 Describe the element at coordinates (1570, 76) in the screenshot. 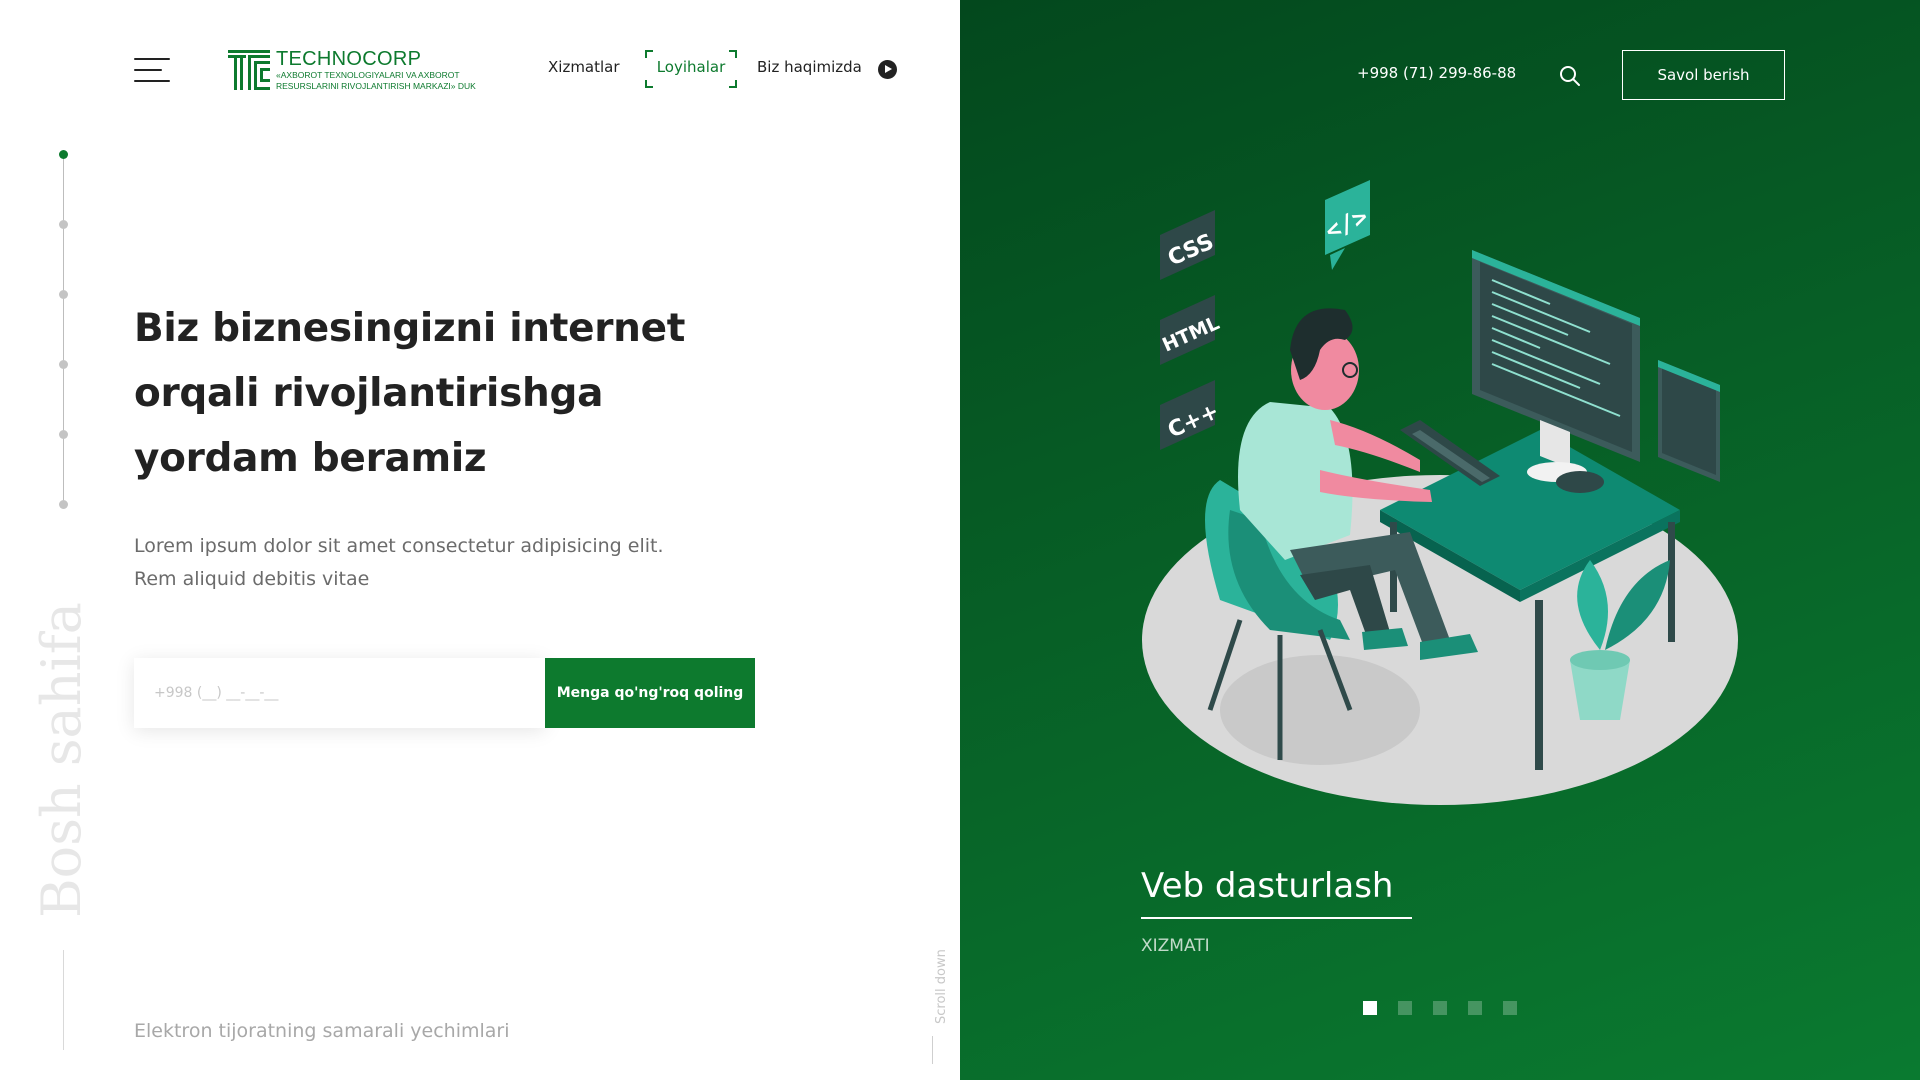

I see `search-icon` at that location.